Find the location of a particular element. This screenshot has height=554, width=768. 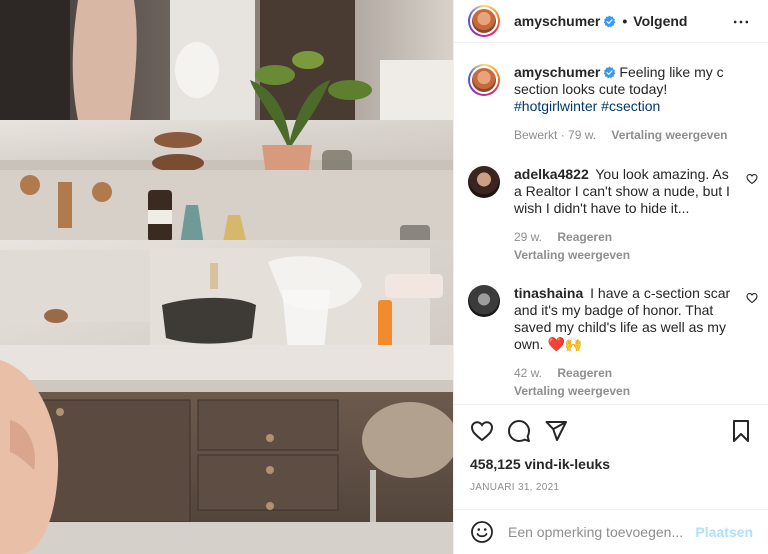

caption-age: 79 w. is located at coordinates (582, 135).